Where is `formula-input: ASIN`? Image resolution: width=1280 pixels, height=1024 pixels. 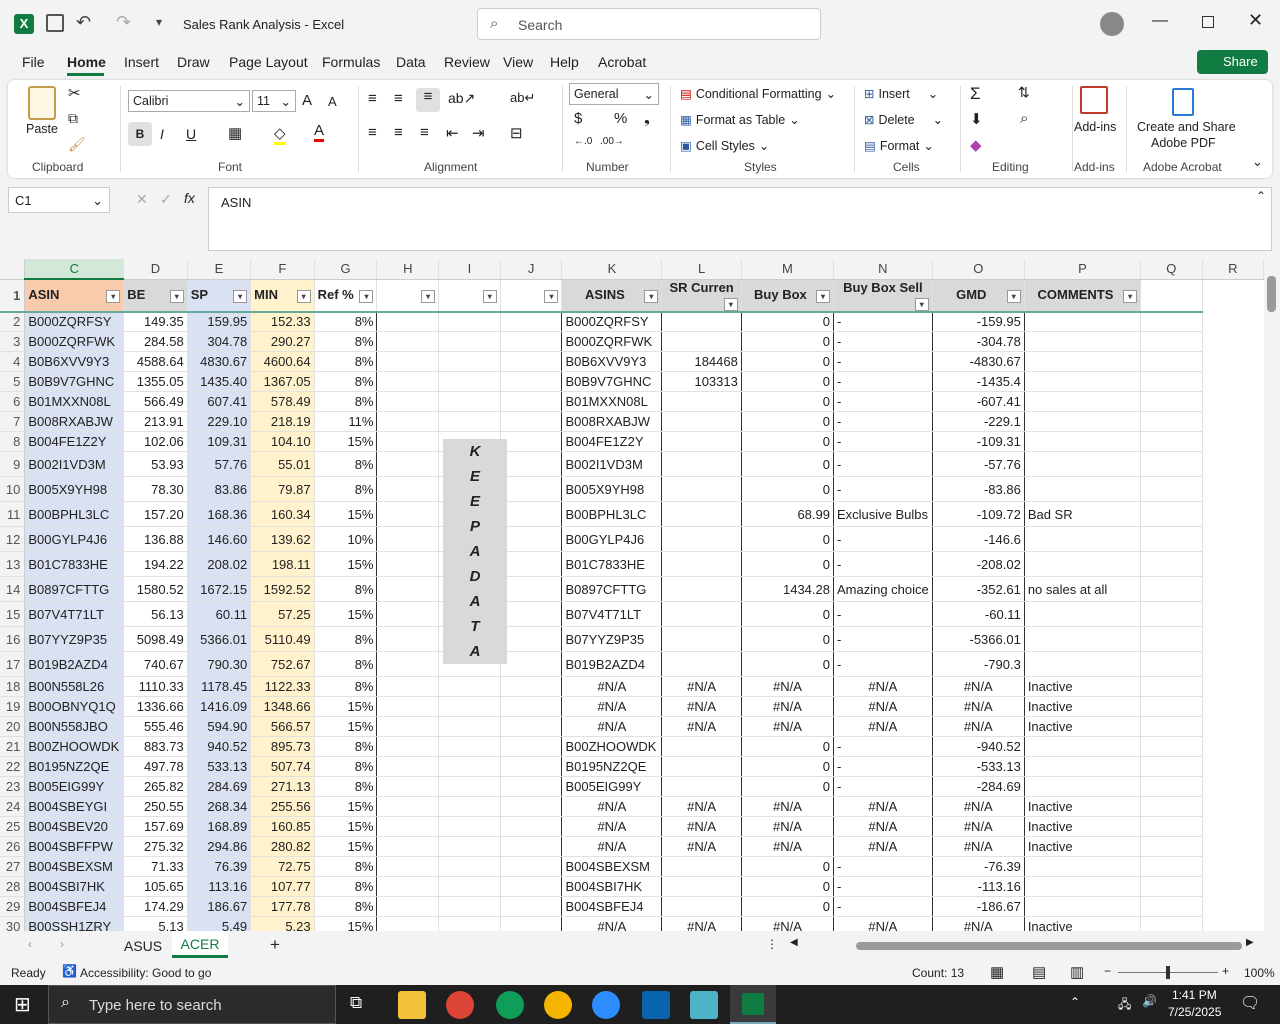 formula-input: ASIN is located at coordinates (740, 219).